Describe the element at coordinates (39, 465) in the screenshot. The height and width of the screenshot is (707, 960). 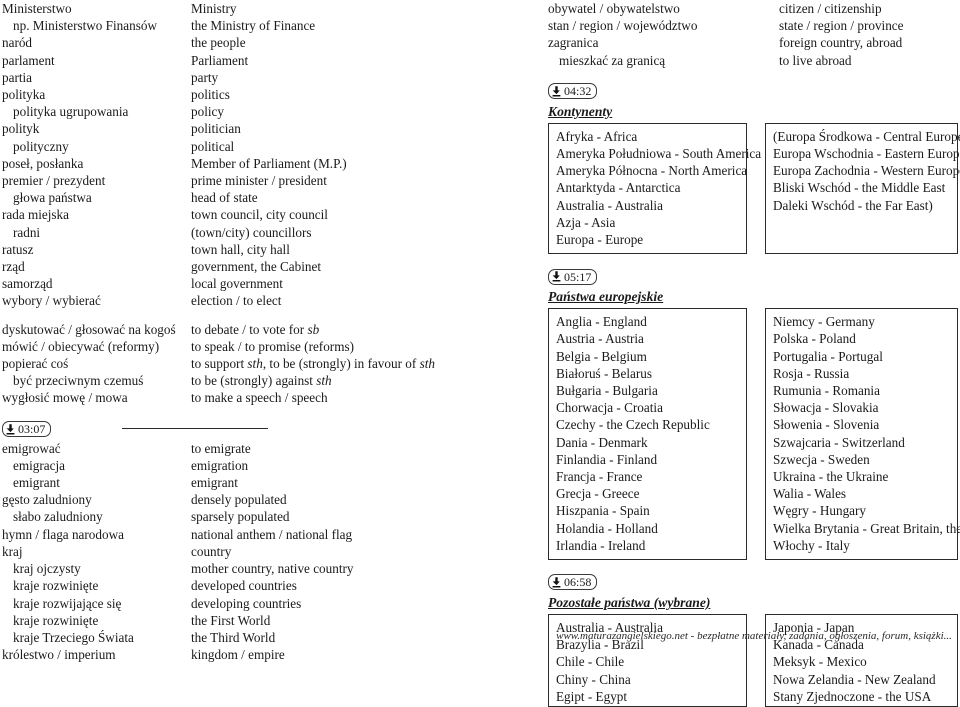
I see `term-cell: emigracja` at that location.